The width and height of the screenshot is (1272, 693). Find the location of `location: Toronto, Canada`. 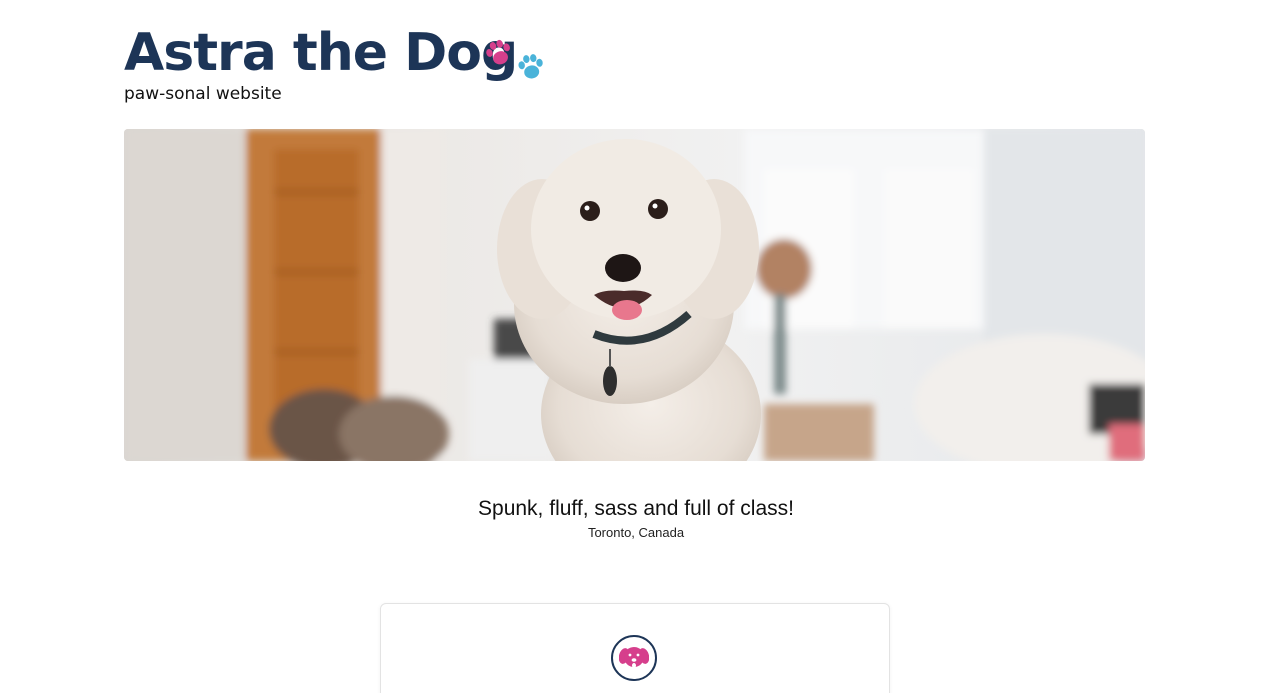

location: Toronto, Canada is located at coordinates (636, 532).